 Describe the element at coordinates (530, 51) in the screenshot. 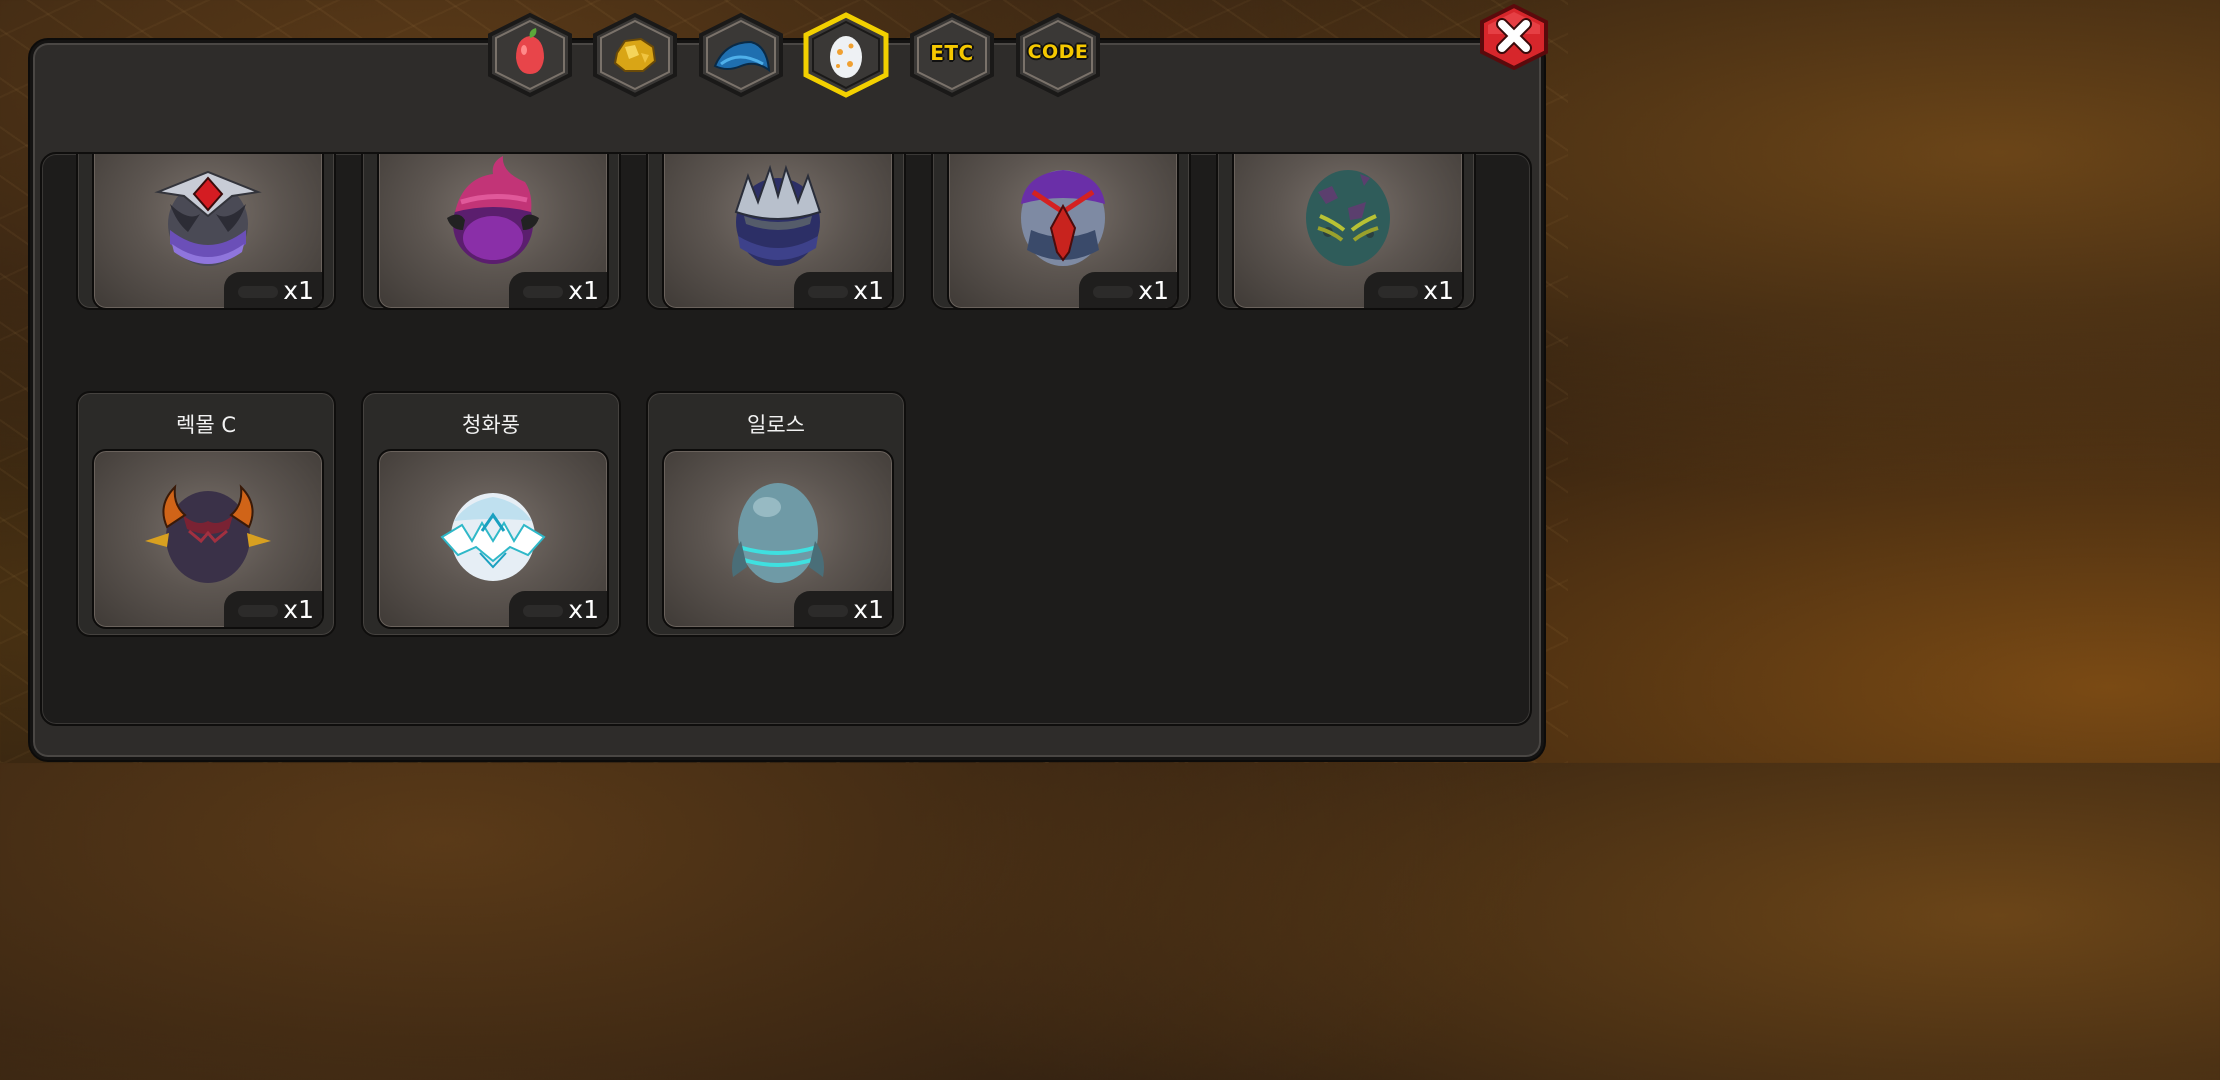

I see `fruit-icon` at that location.